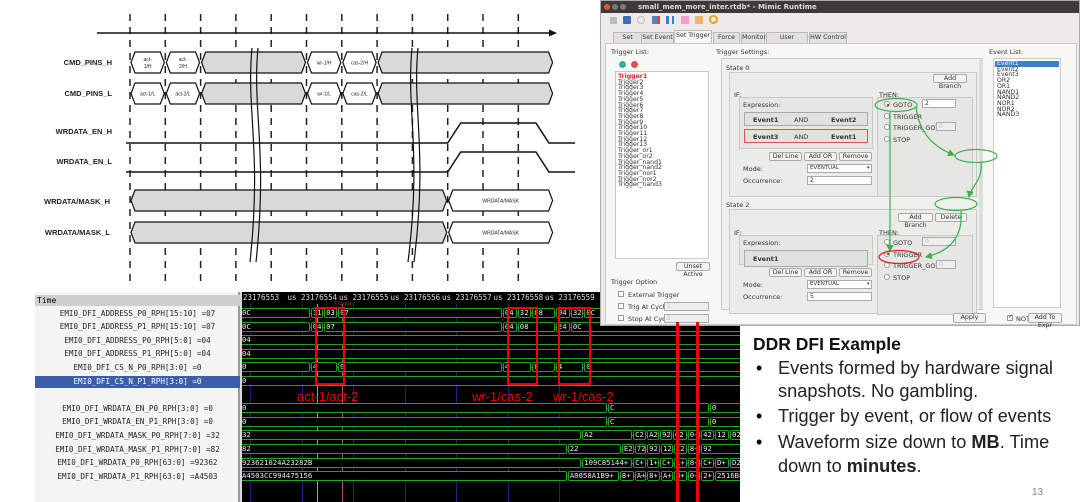 The width and height of the screenshot is (1080, 502). What do you see at coordinates (812, 466) in the screenshot?
I see `text: down to` at bounding box center [812, 466].